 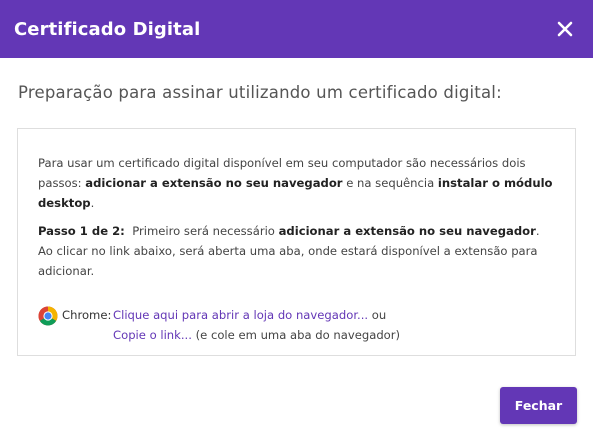 What do you see at coordinates (201, 231) in the screenshot?
I see `step-text-1: Primeiro será necessário` at bounding box center [201, 231].